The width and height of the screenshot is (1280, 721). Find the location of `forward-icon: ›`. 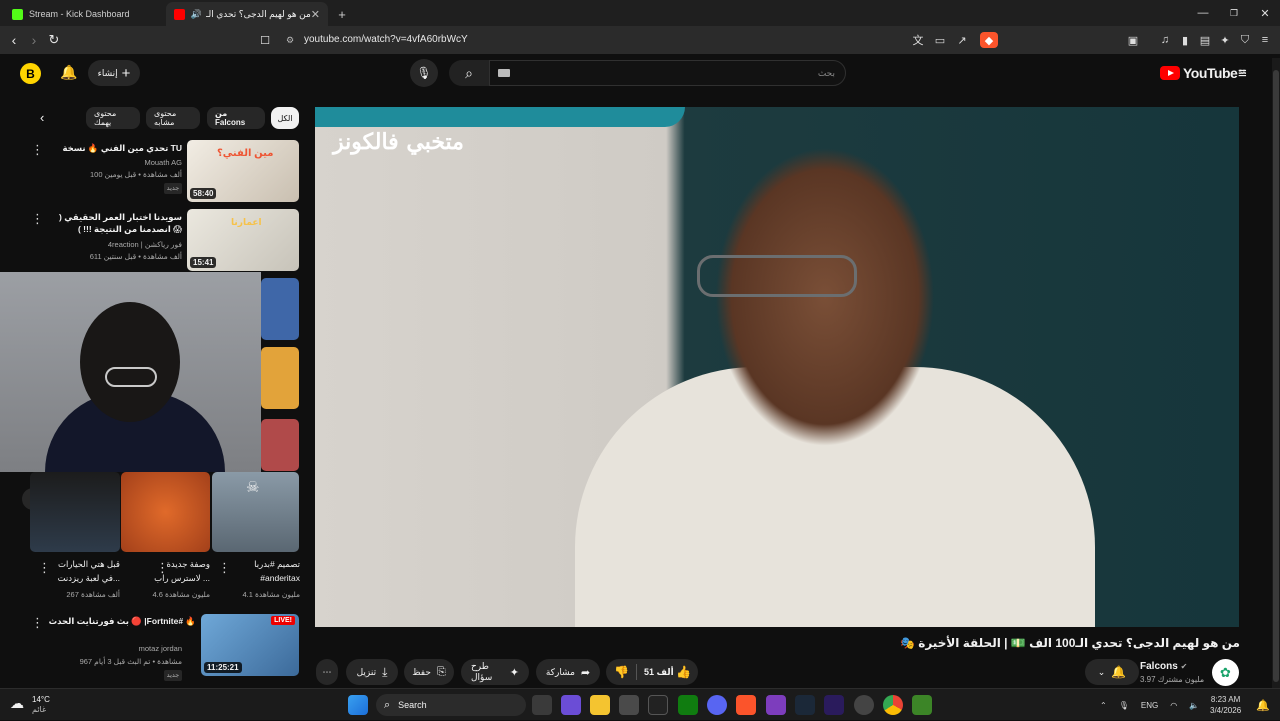

forward-icon: › is located at coordinates (34, 40).